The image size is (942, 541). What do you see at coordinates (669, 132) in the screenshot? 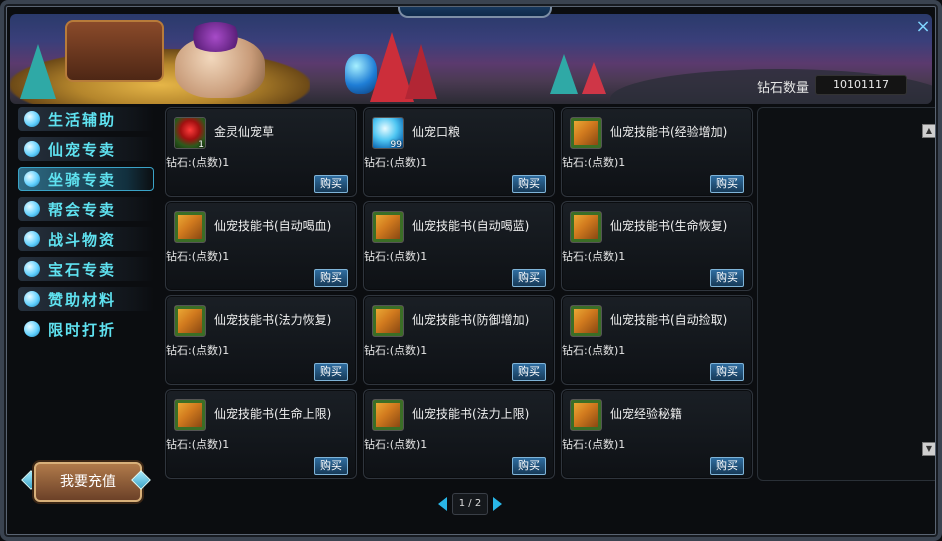
I see `item-name: 仙宠技能书(经验增加)` at bounding box center [669, 132].